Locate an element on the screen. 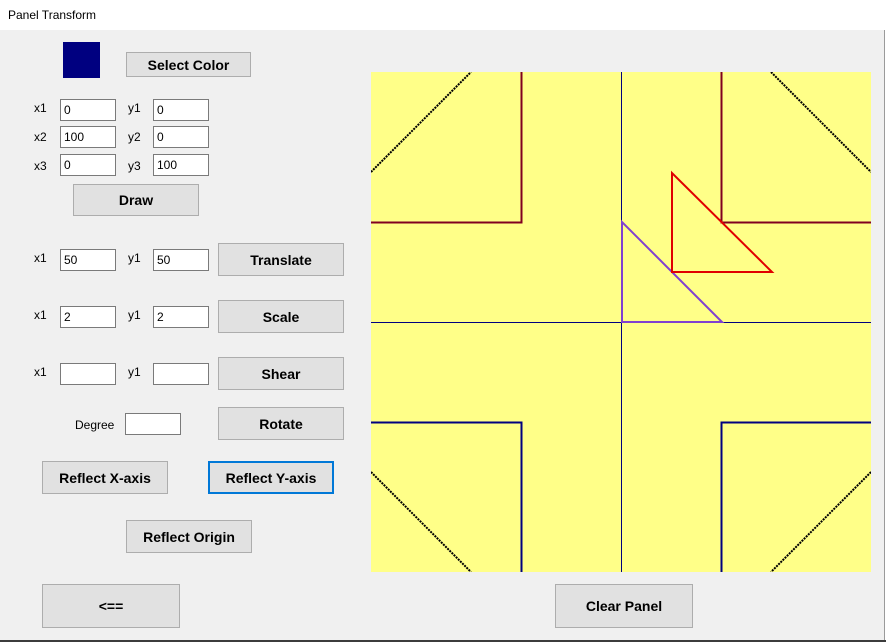  shear-x-label: x1 is located at coordinates (40, 372).